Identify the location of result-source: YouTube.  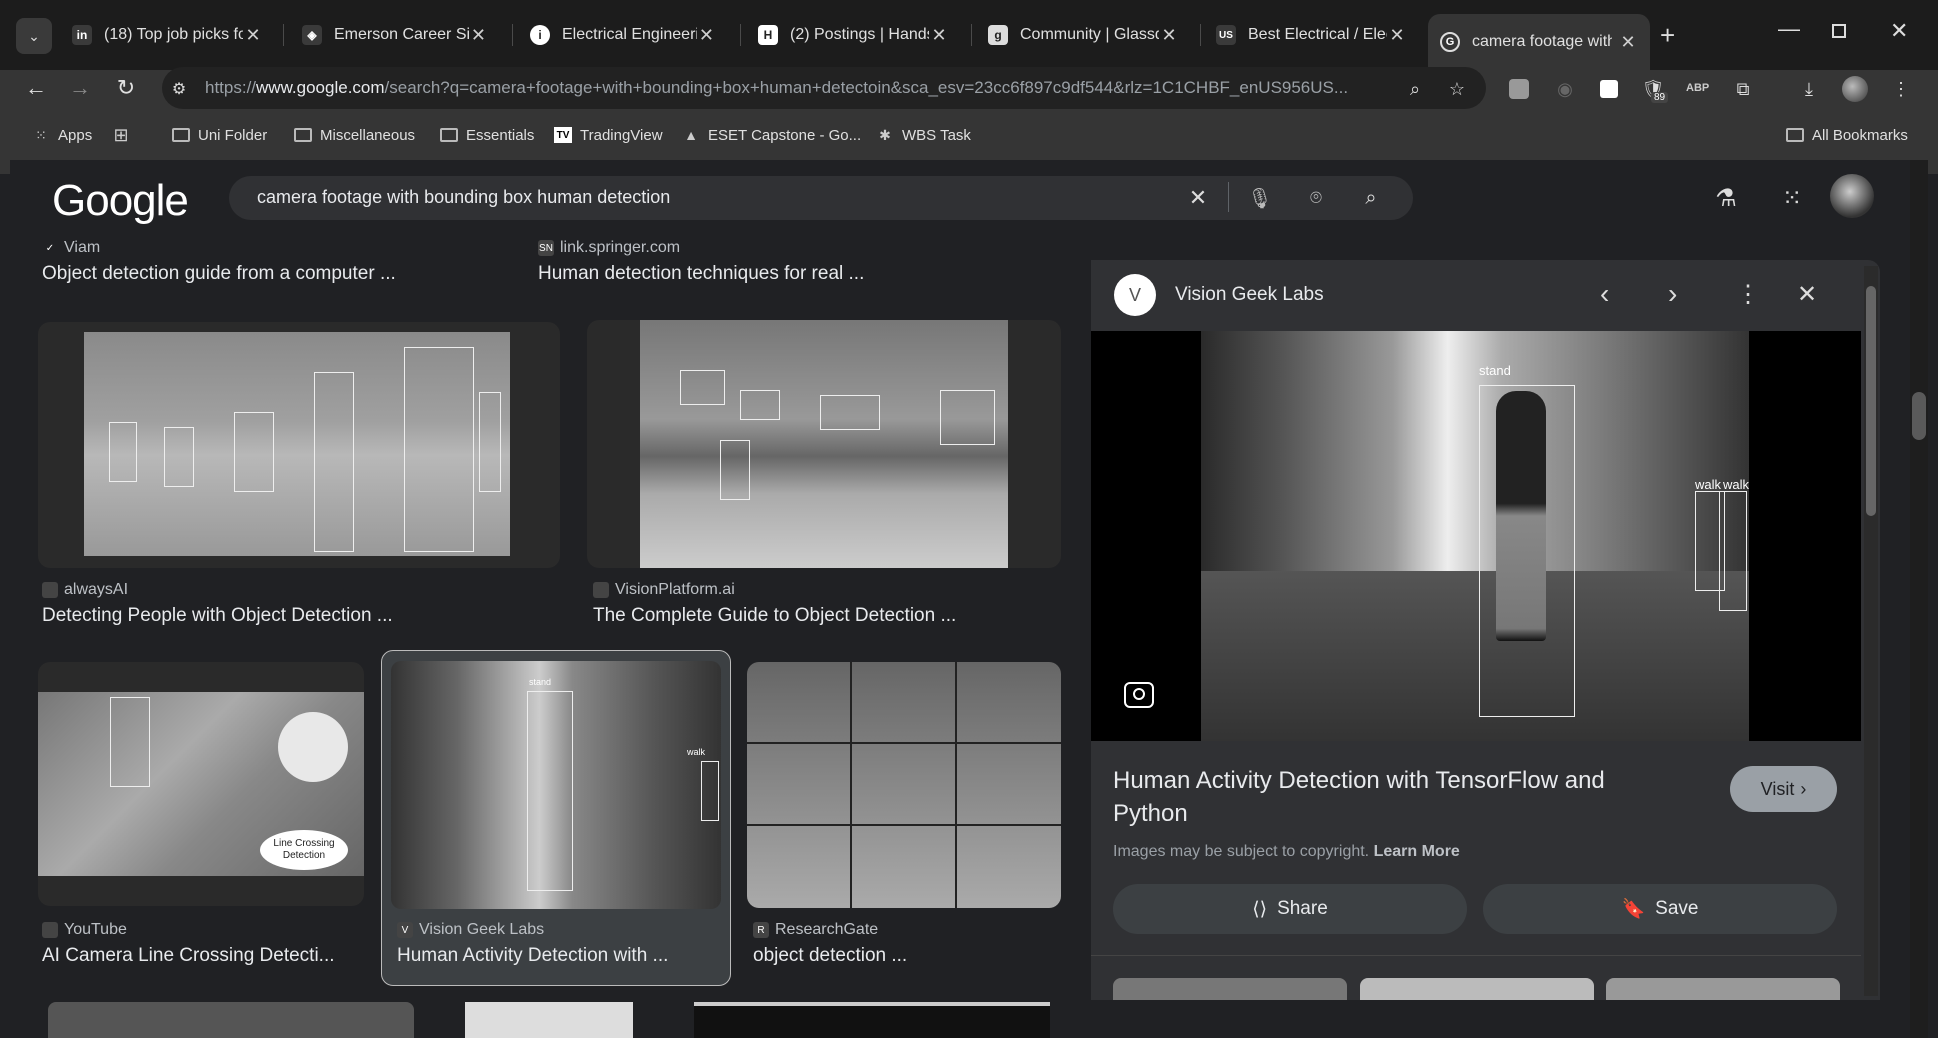
(84, 930).